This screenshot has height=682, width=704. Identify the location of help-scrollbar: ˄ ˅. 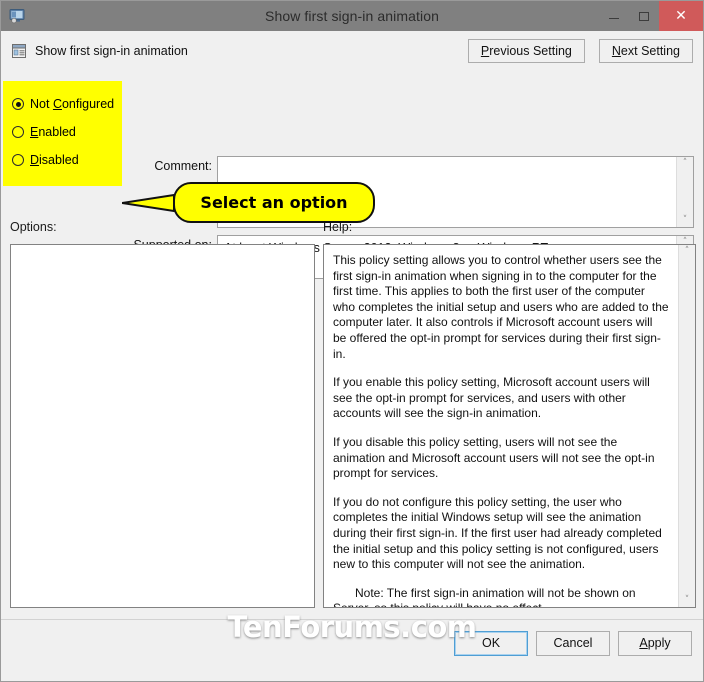
(686, 426).